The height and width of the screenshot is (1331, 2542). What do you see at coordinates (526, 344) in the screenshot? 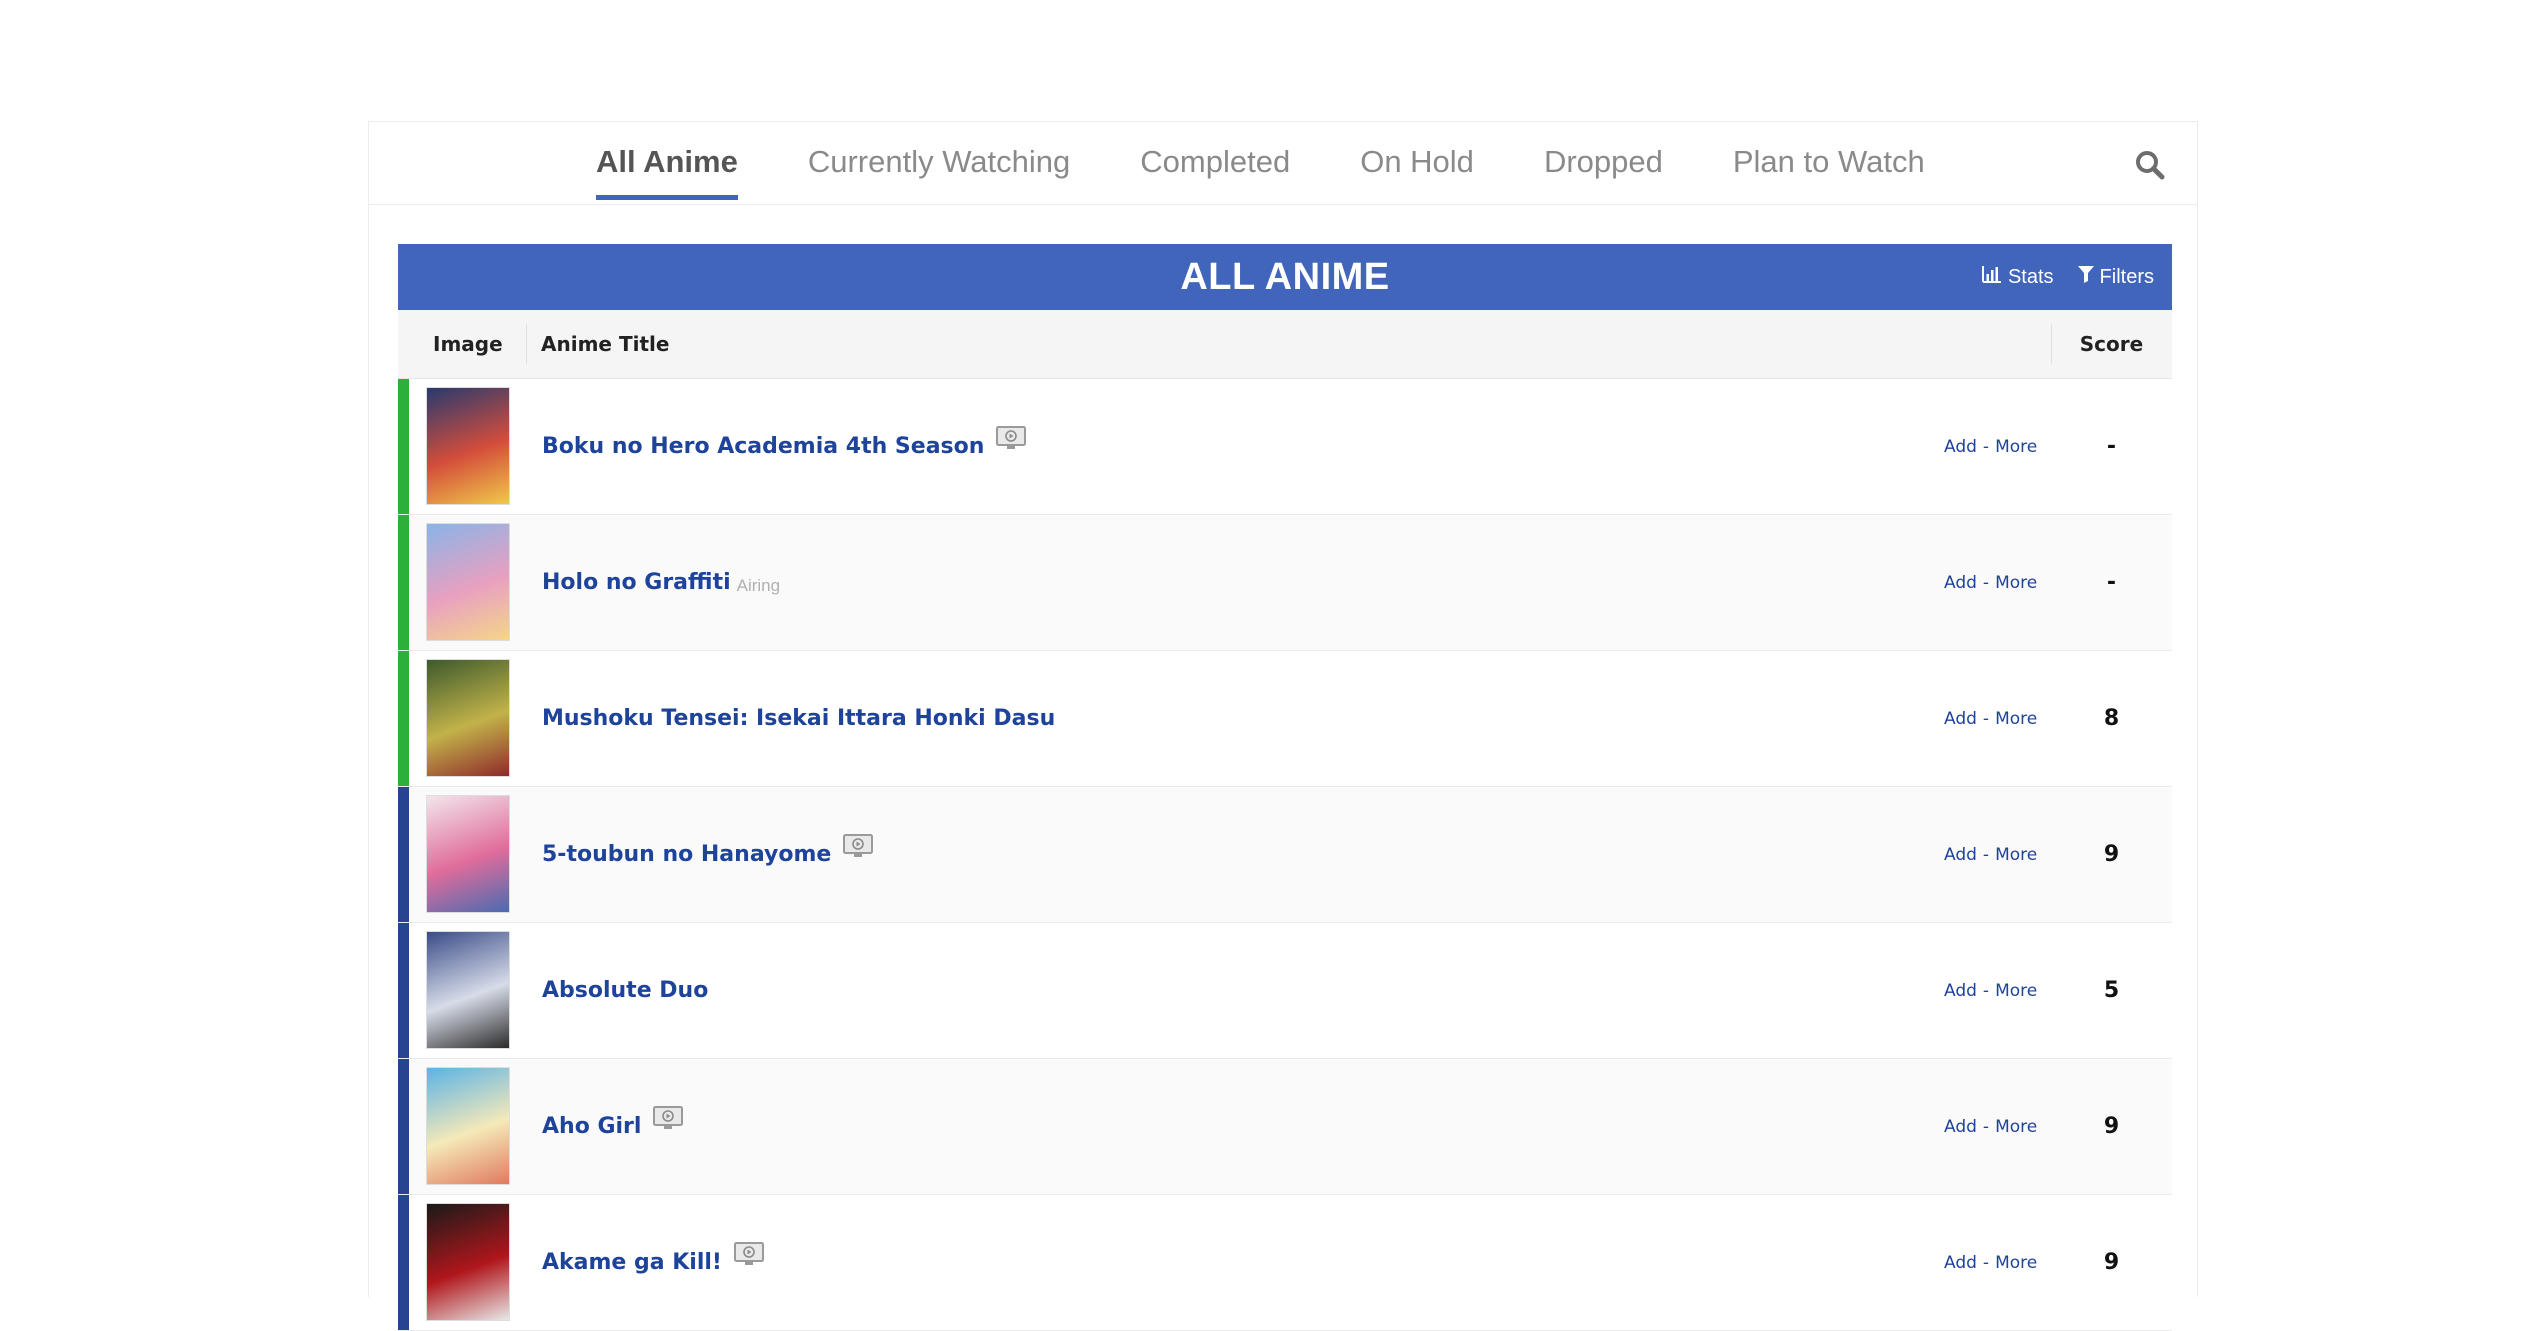
I see `column-separator` at bounding box center [526, 344].